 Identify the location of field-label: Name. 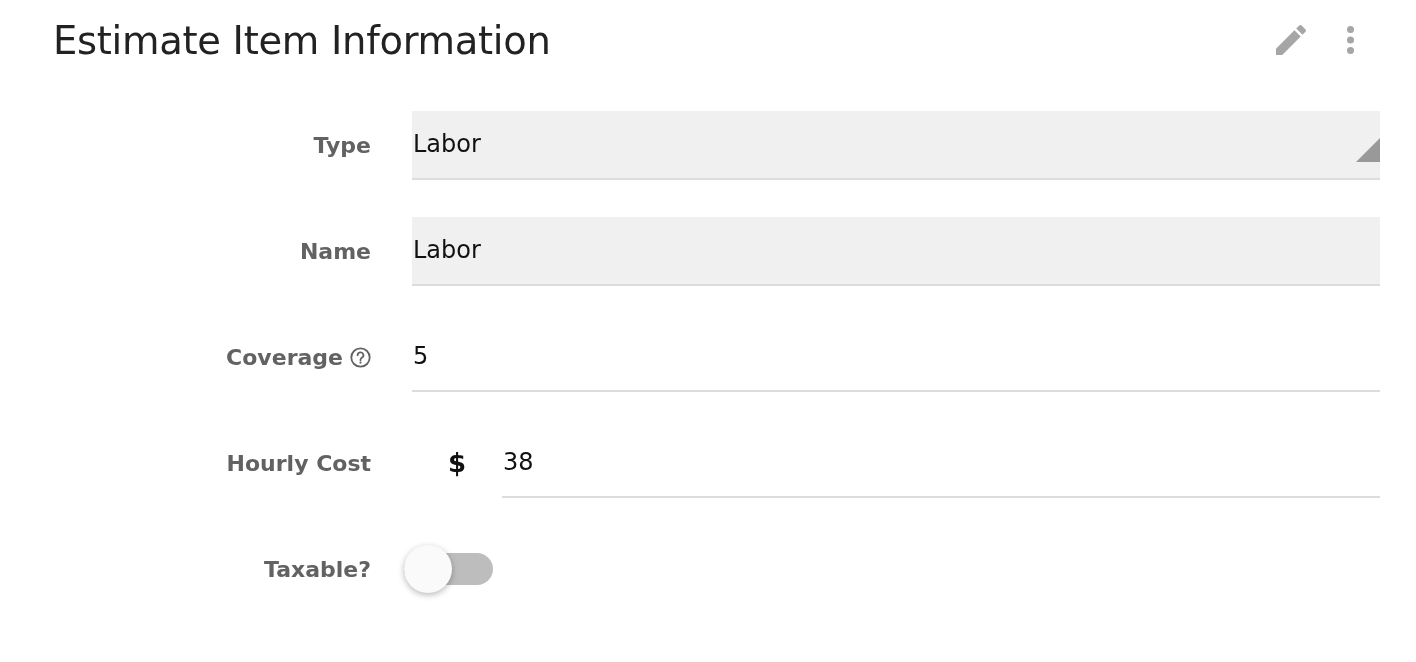
(335, 251).